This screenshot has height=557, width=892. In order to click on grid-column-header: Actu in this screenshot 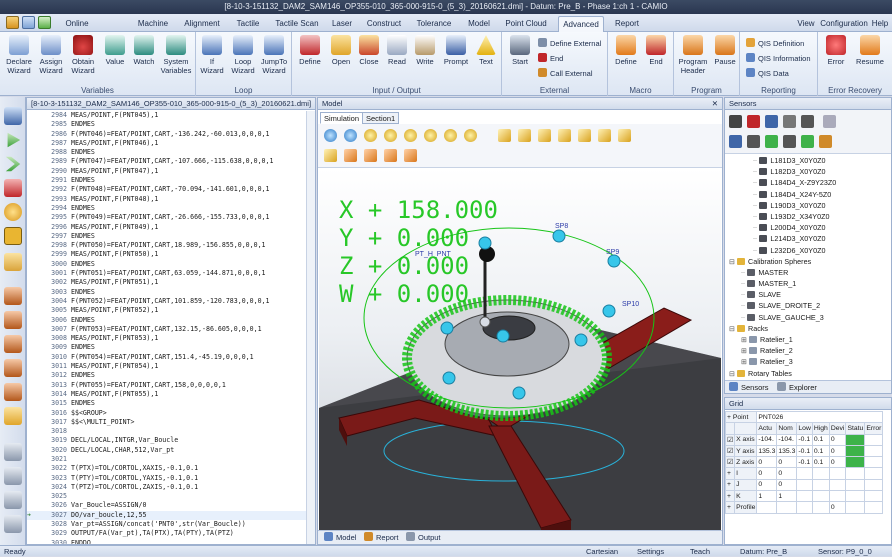, I will do `click(767, 428)`.